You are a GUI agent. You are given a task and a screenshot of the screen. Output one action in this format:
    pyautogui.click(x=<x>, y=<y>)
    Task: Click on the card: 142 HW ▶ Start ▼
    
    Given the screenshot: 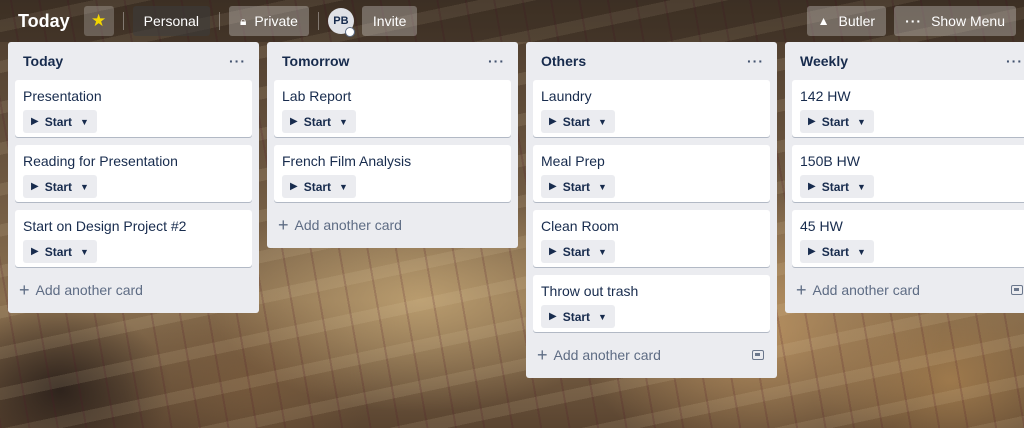 What is the action you would take?
    pyautogui.click(x=908, y=108)
    